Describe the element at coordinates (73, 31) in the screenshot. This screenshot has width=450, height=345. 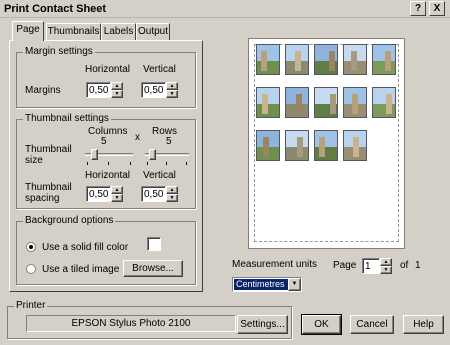
I see `tab-thumbnails: Thumbnails` at that location.